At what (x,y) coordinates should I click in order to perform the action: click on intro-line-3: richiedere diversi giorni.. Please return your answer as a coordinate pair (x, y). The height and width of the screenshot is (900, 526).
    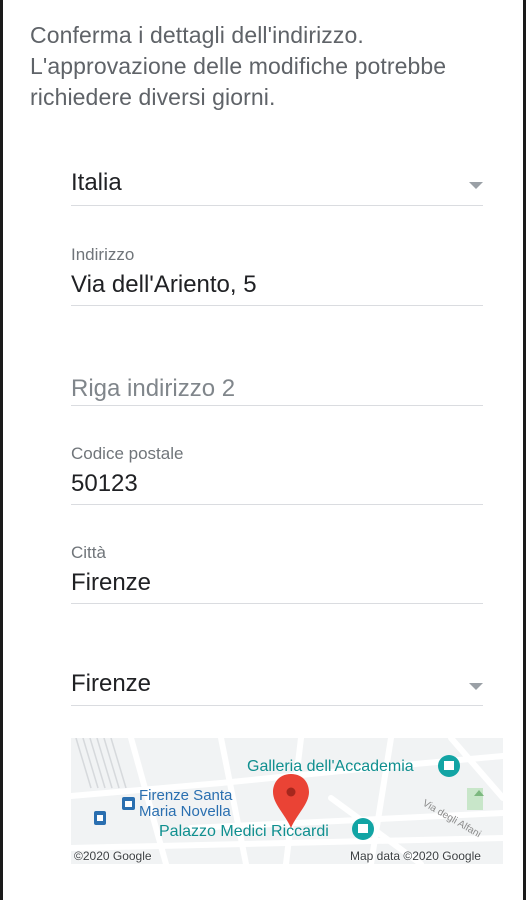
    Looking at the image, I should click on (153, 97).